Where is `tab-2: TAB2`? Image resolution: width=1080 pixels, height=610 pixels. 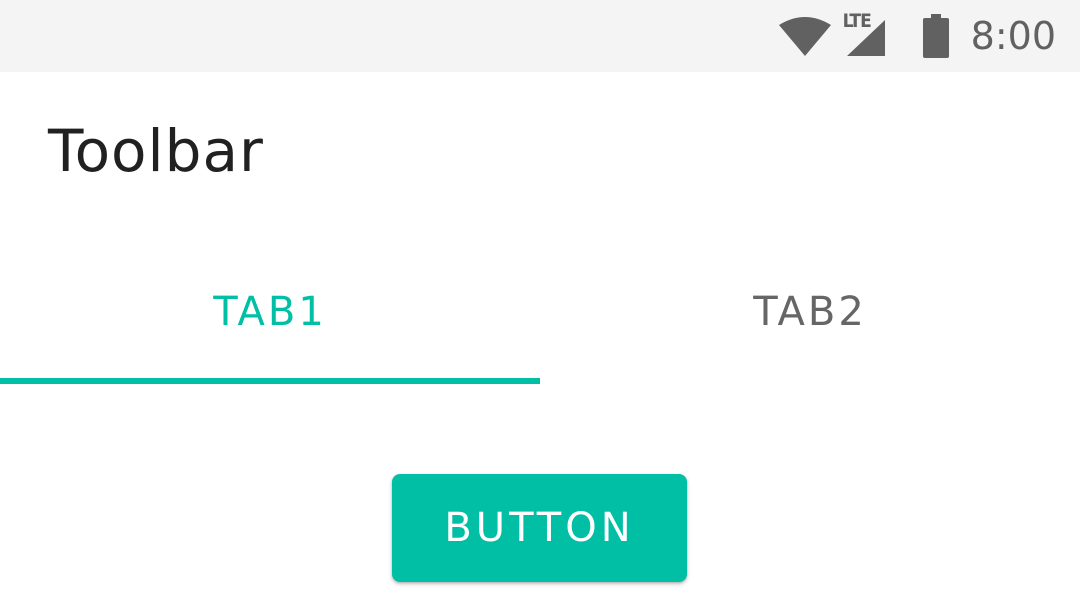 tab-2: TAB2 is located at coordinates (810, 314).